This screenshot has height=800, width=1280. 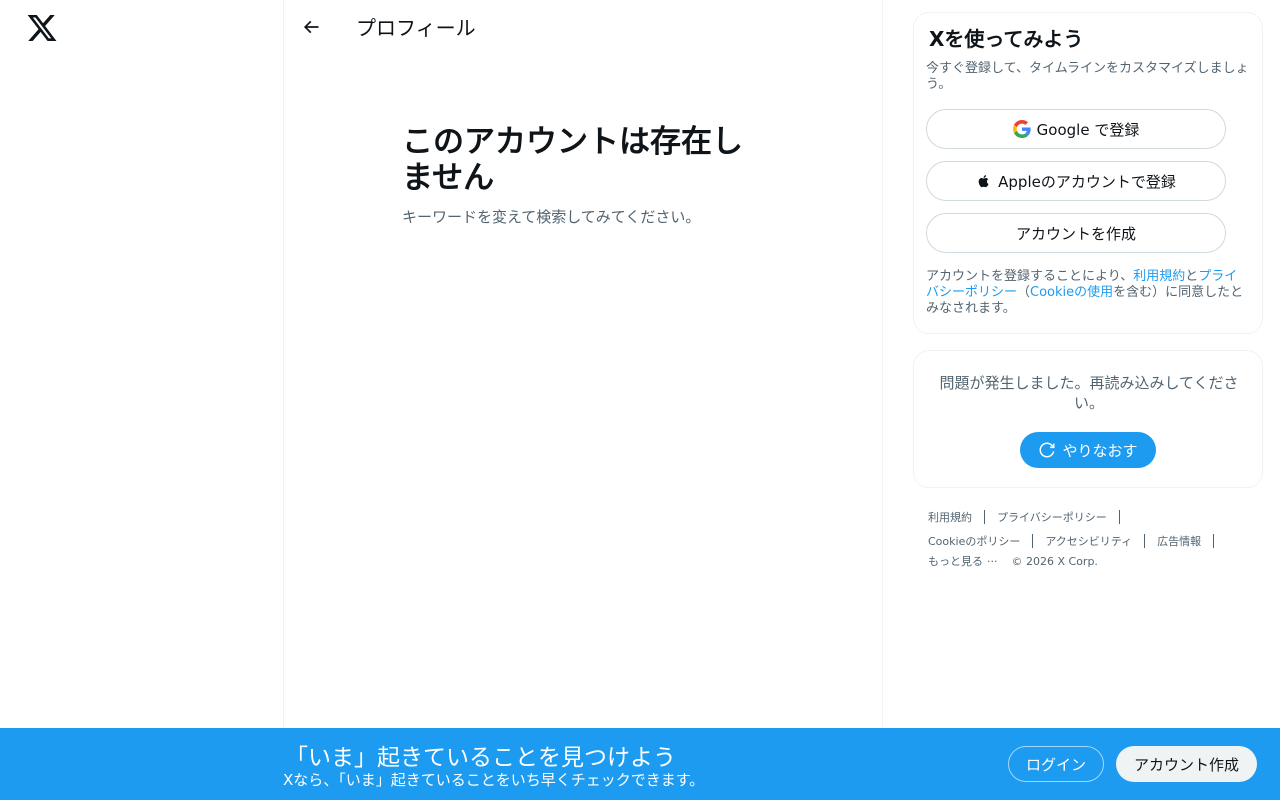 What do you see at coordinates (551, 217) in the screenshot?
I see `empty-state-subtitle: キーワードを変えて検索してみてください。` at bounding box center [551, 217].